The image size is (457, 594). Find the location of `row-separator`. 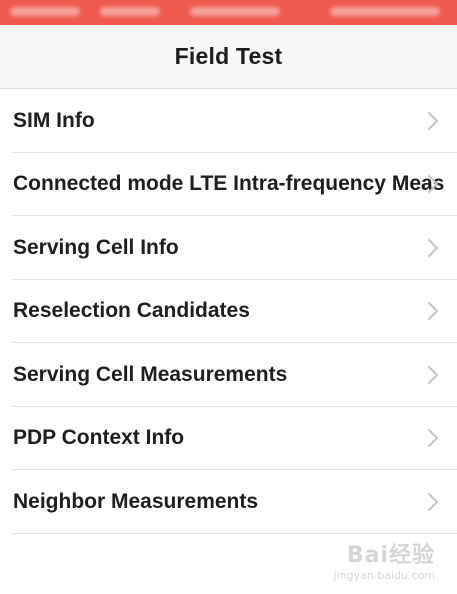

row-separator is located at coordinates (235, 533).